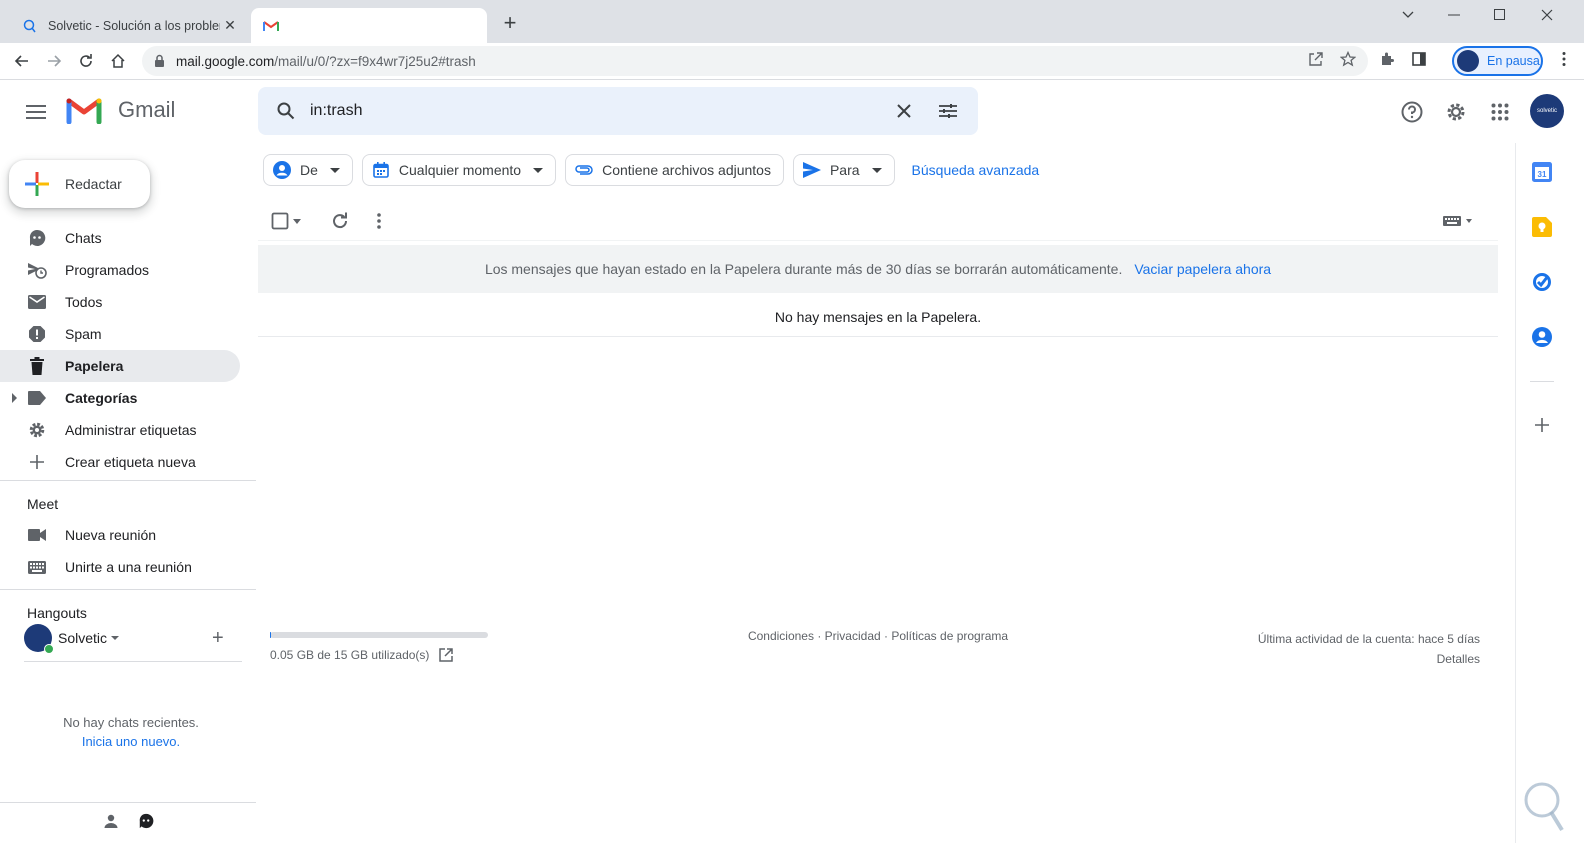 This screenshot has height=843, width=1584. Describe the element at coordinates (369, 25) in the screenshot. I see `tab-gmail` at that location.